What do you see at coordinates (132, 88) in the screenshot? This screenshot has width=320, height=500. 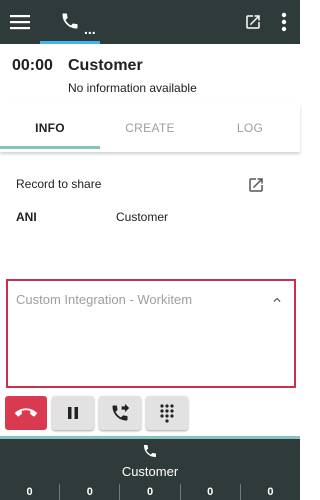 I see `caller-info: No information available` at bounding box center [132, 88].